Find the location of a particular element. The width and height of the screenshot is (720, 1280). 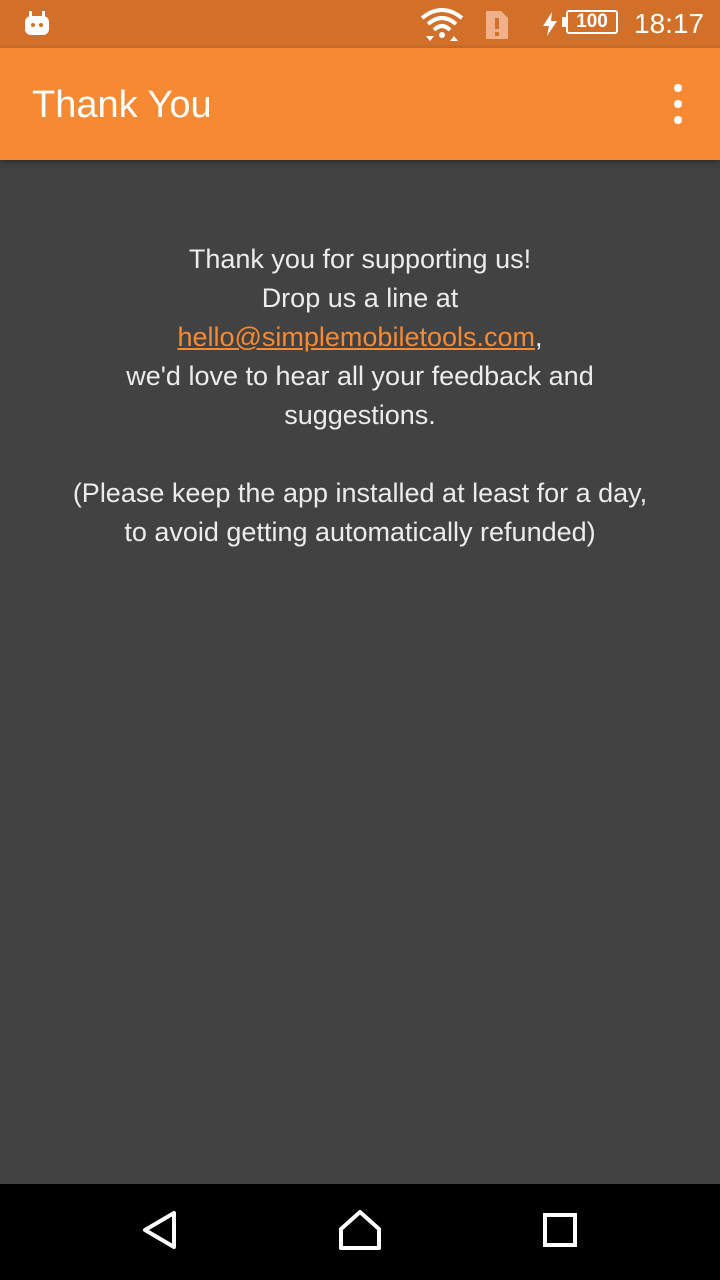

back-button is located at coordinates (160, 1232).